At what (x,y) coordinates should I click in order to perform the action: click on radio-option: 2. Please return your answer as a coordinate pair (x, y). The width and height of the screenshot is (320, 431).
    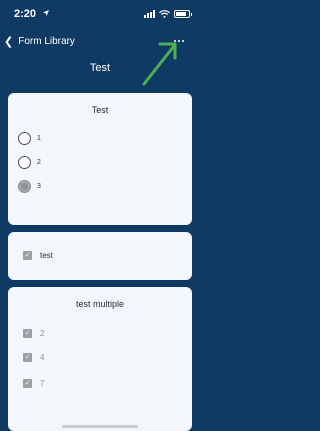
    Looking at the image, I should click on (29, 162).